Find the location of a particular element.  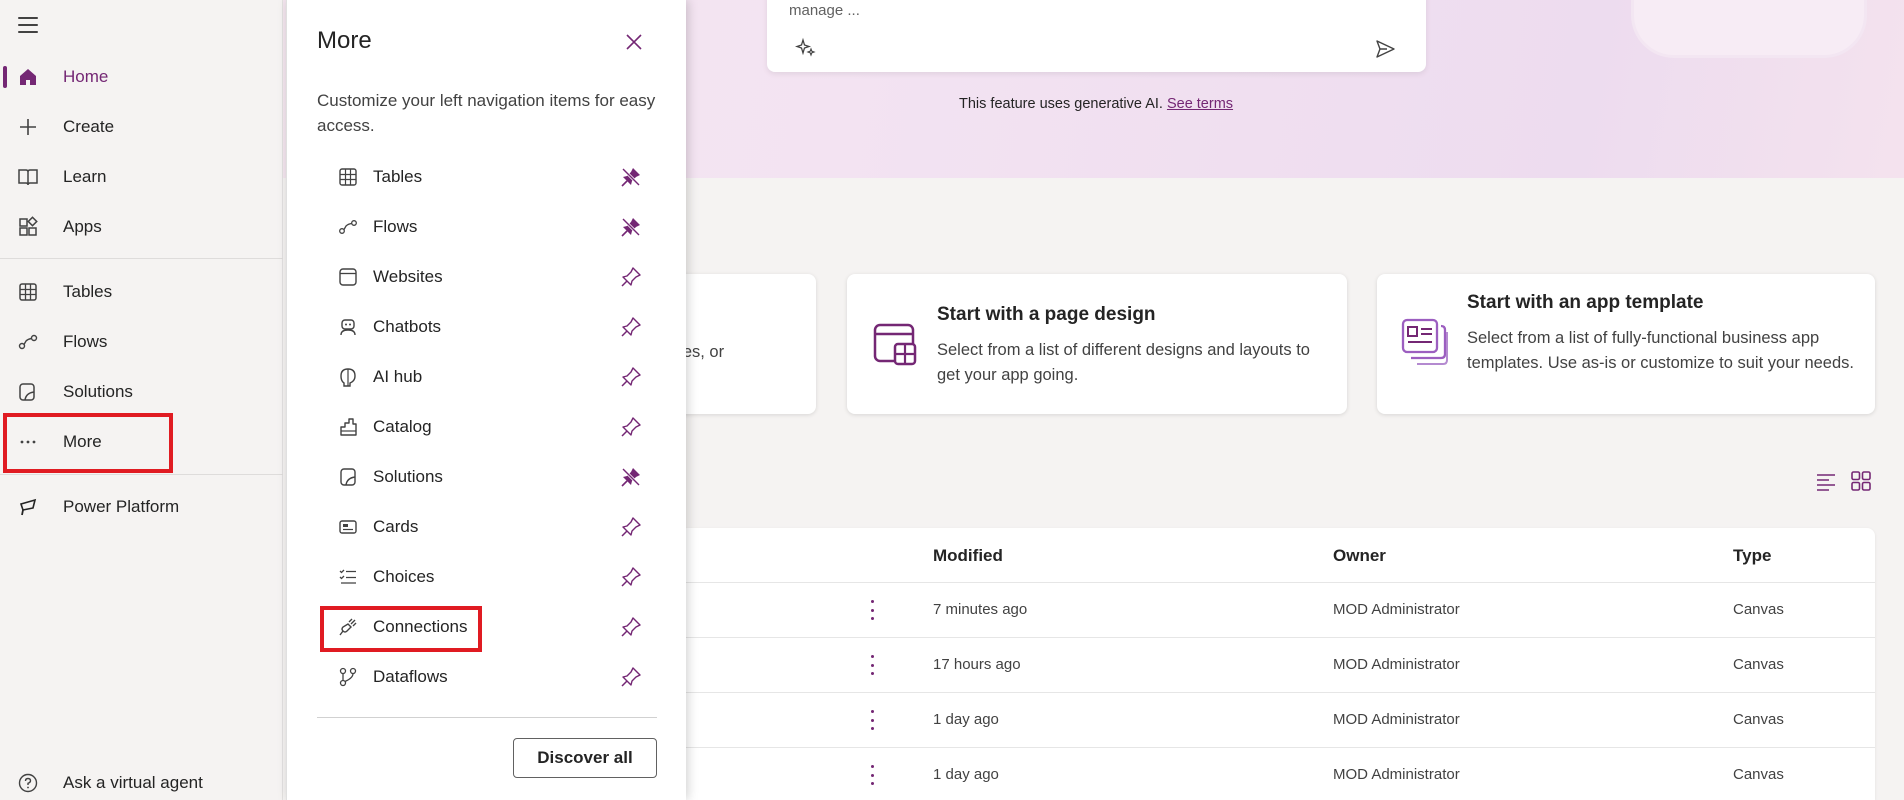

nav-item-label: Flows is located at coordinates (85, 341).